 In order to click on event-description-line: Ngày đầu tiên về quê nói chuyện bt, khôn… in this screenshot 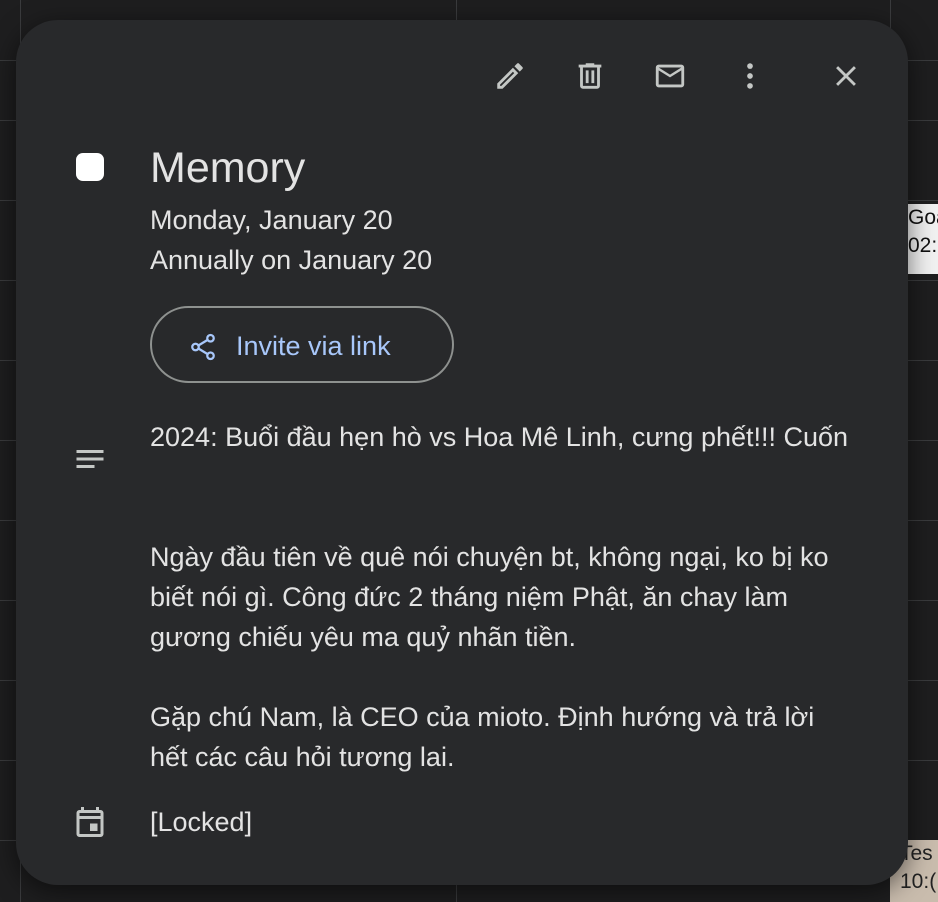, I will do `click(489, 557)`.